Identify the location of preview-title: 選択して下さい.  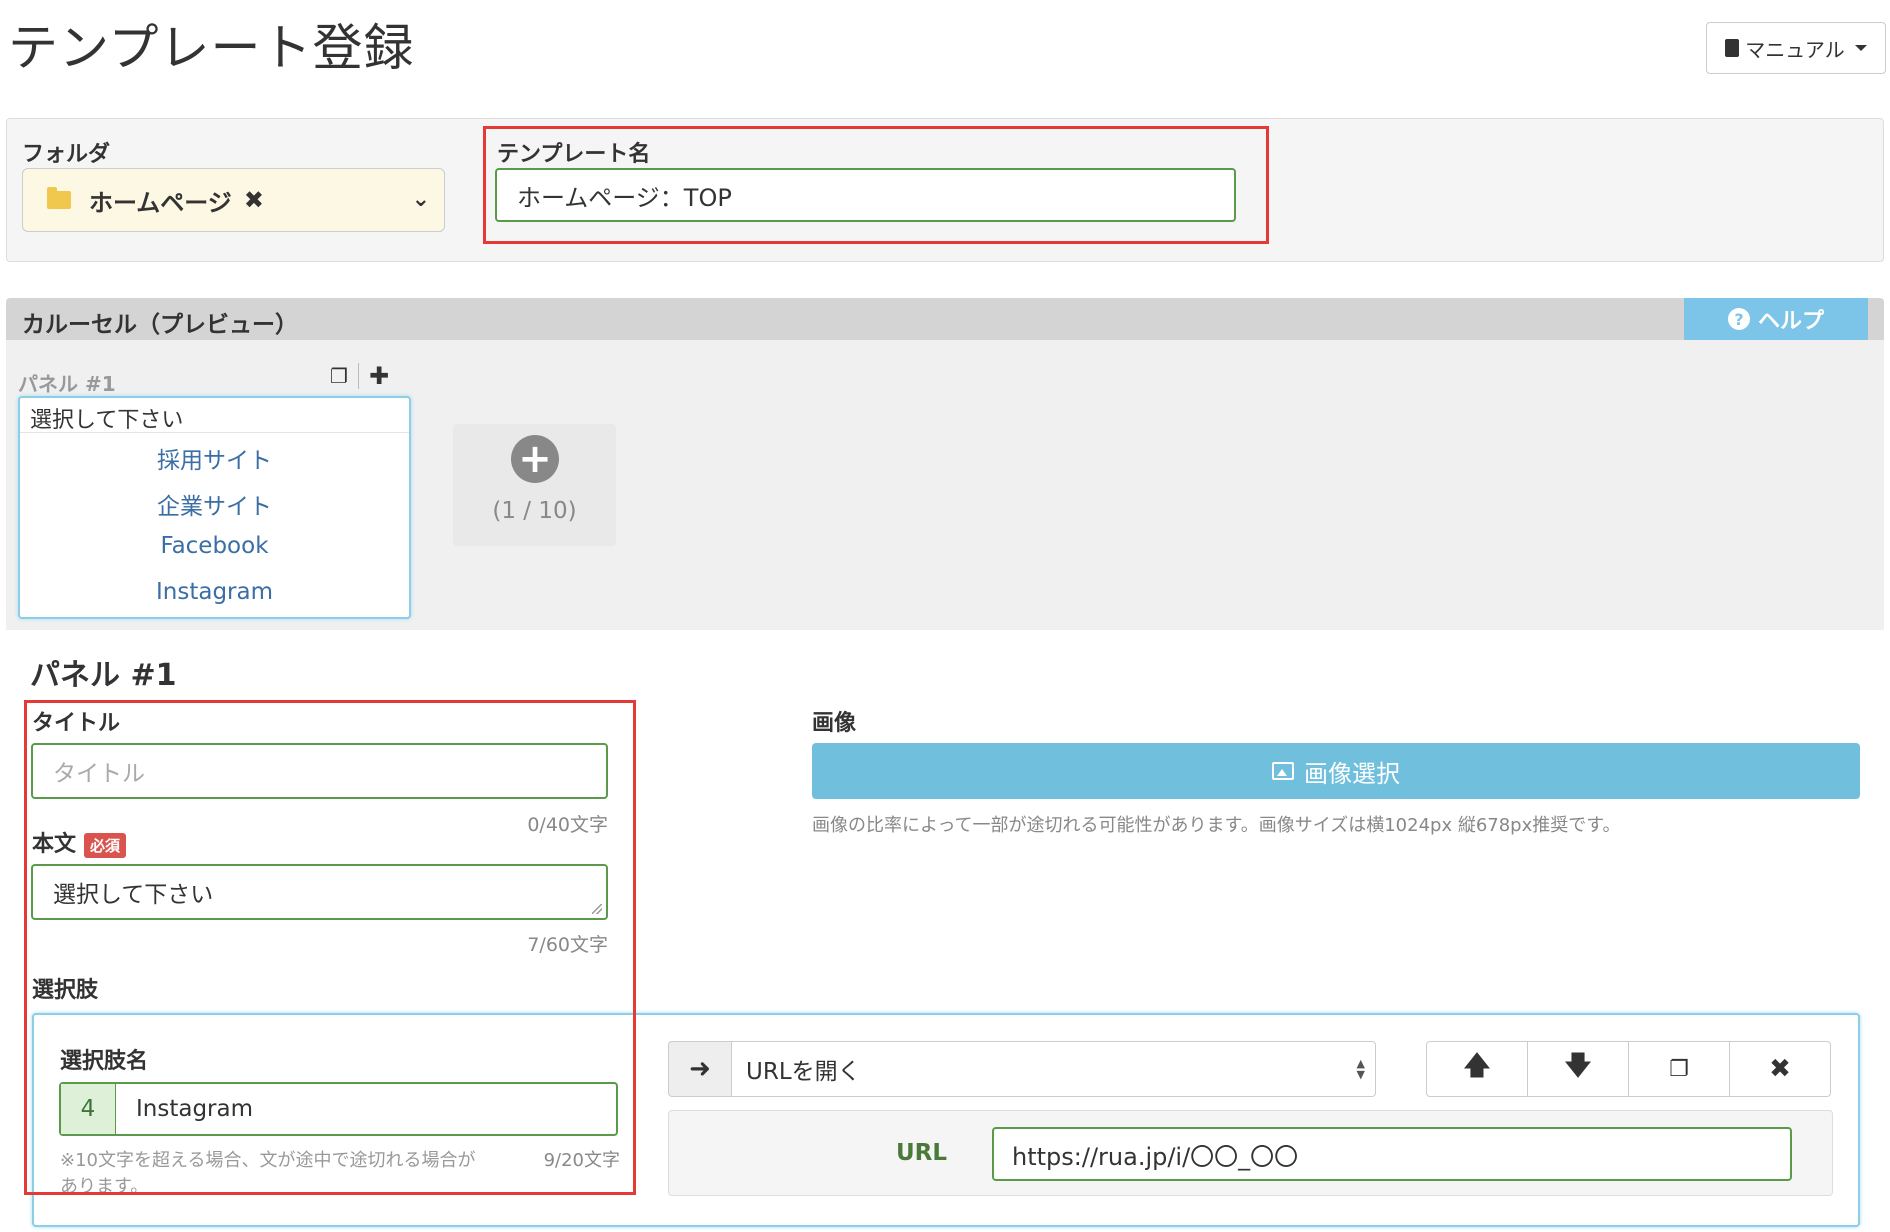
(107, 420).